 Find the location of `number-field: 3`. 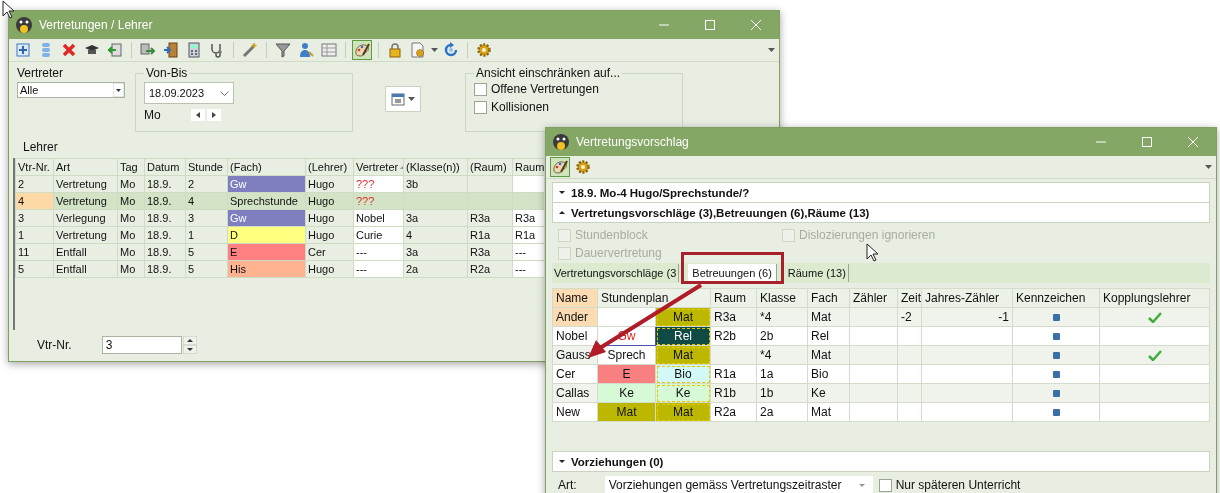

number-field: 3 is located at coordinates (141, 345).